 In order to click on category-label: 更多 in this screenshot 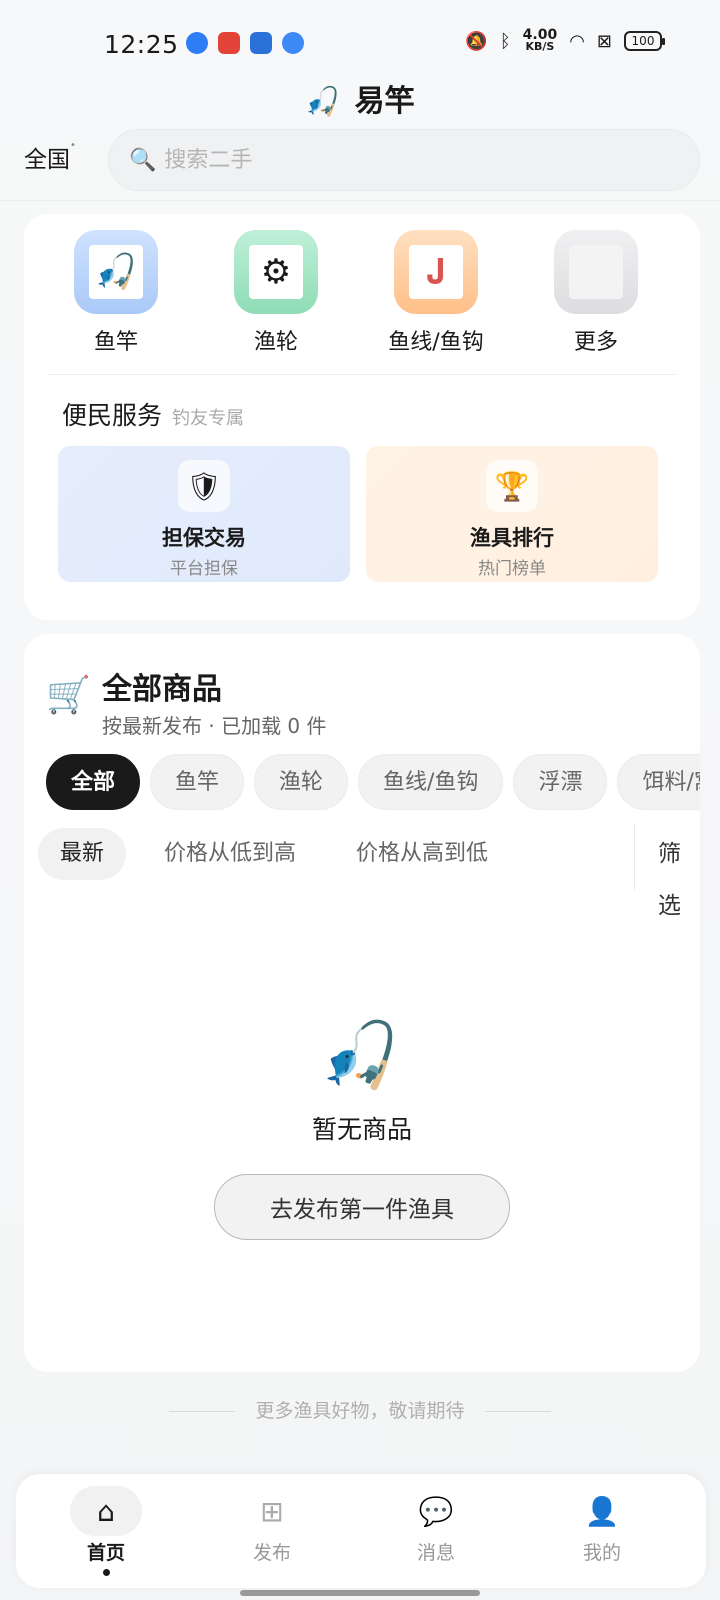, I will do `click(595, 342)`.